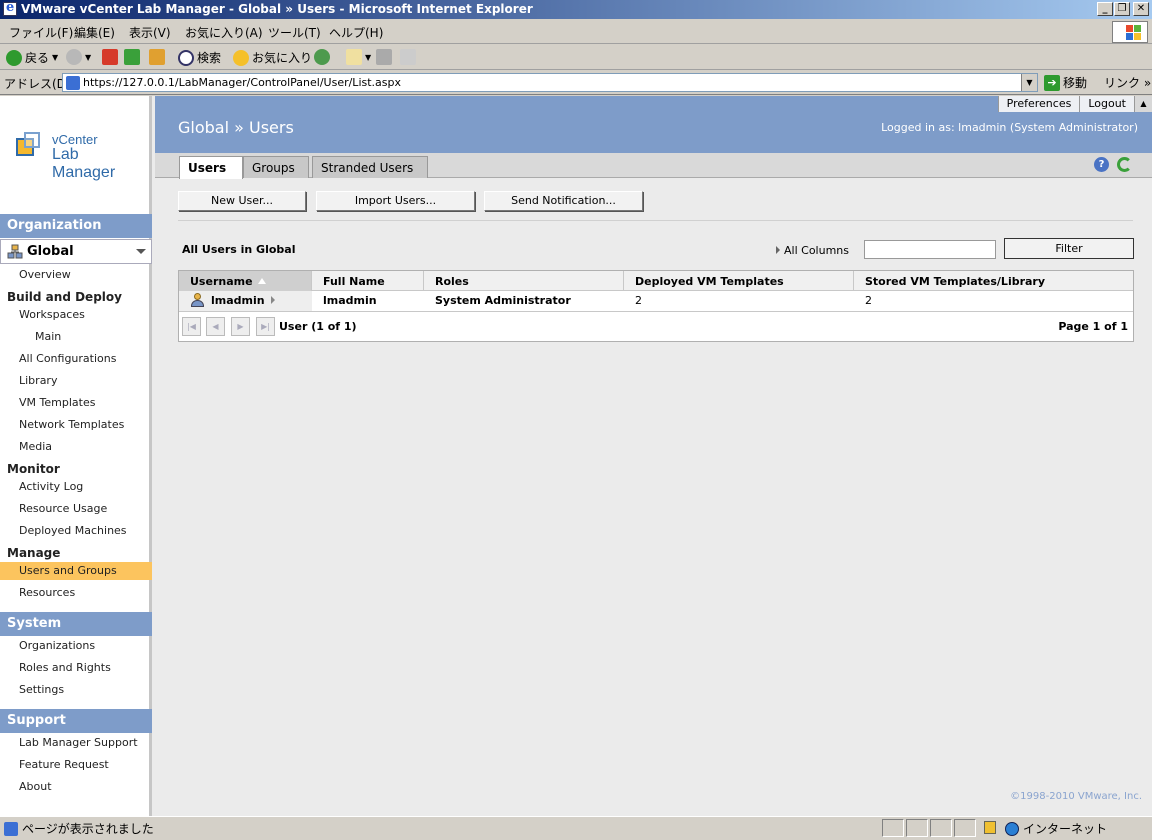 This screenshot has height=840, width=1152. Describe the element at coordinates (76, 337) in the screenshot. I see `sidebar-item-main: Main` at that location.